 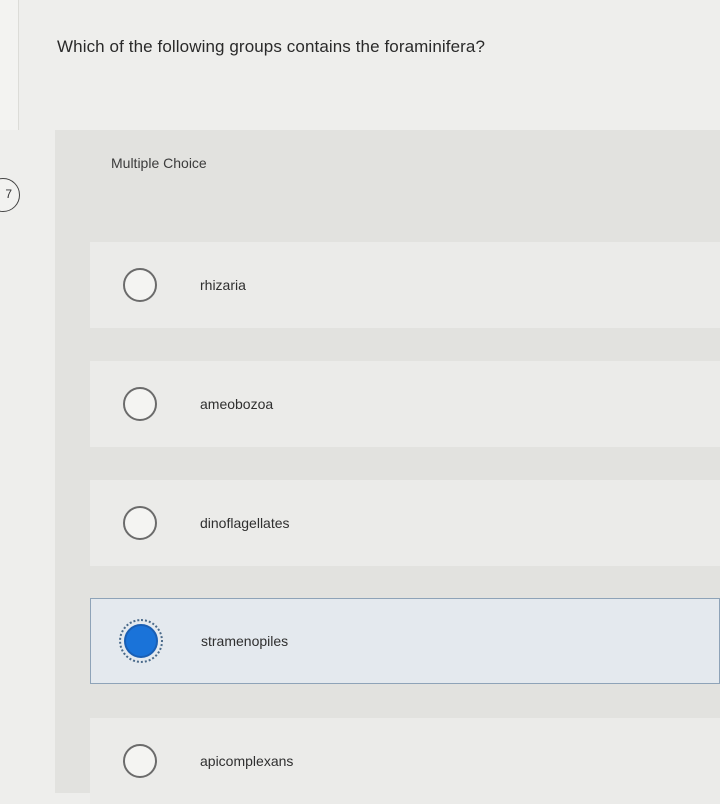 I want to click on answer-type-label: Multiple Choice, so click(x=159, y=163).